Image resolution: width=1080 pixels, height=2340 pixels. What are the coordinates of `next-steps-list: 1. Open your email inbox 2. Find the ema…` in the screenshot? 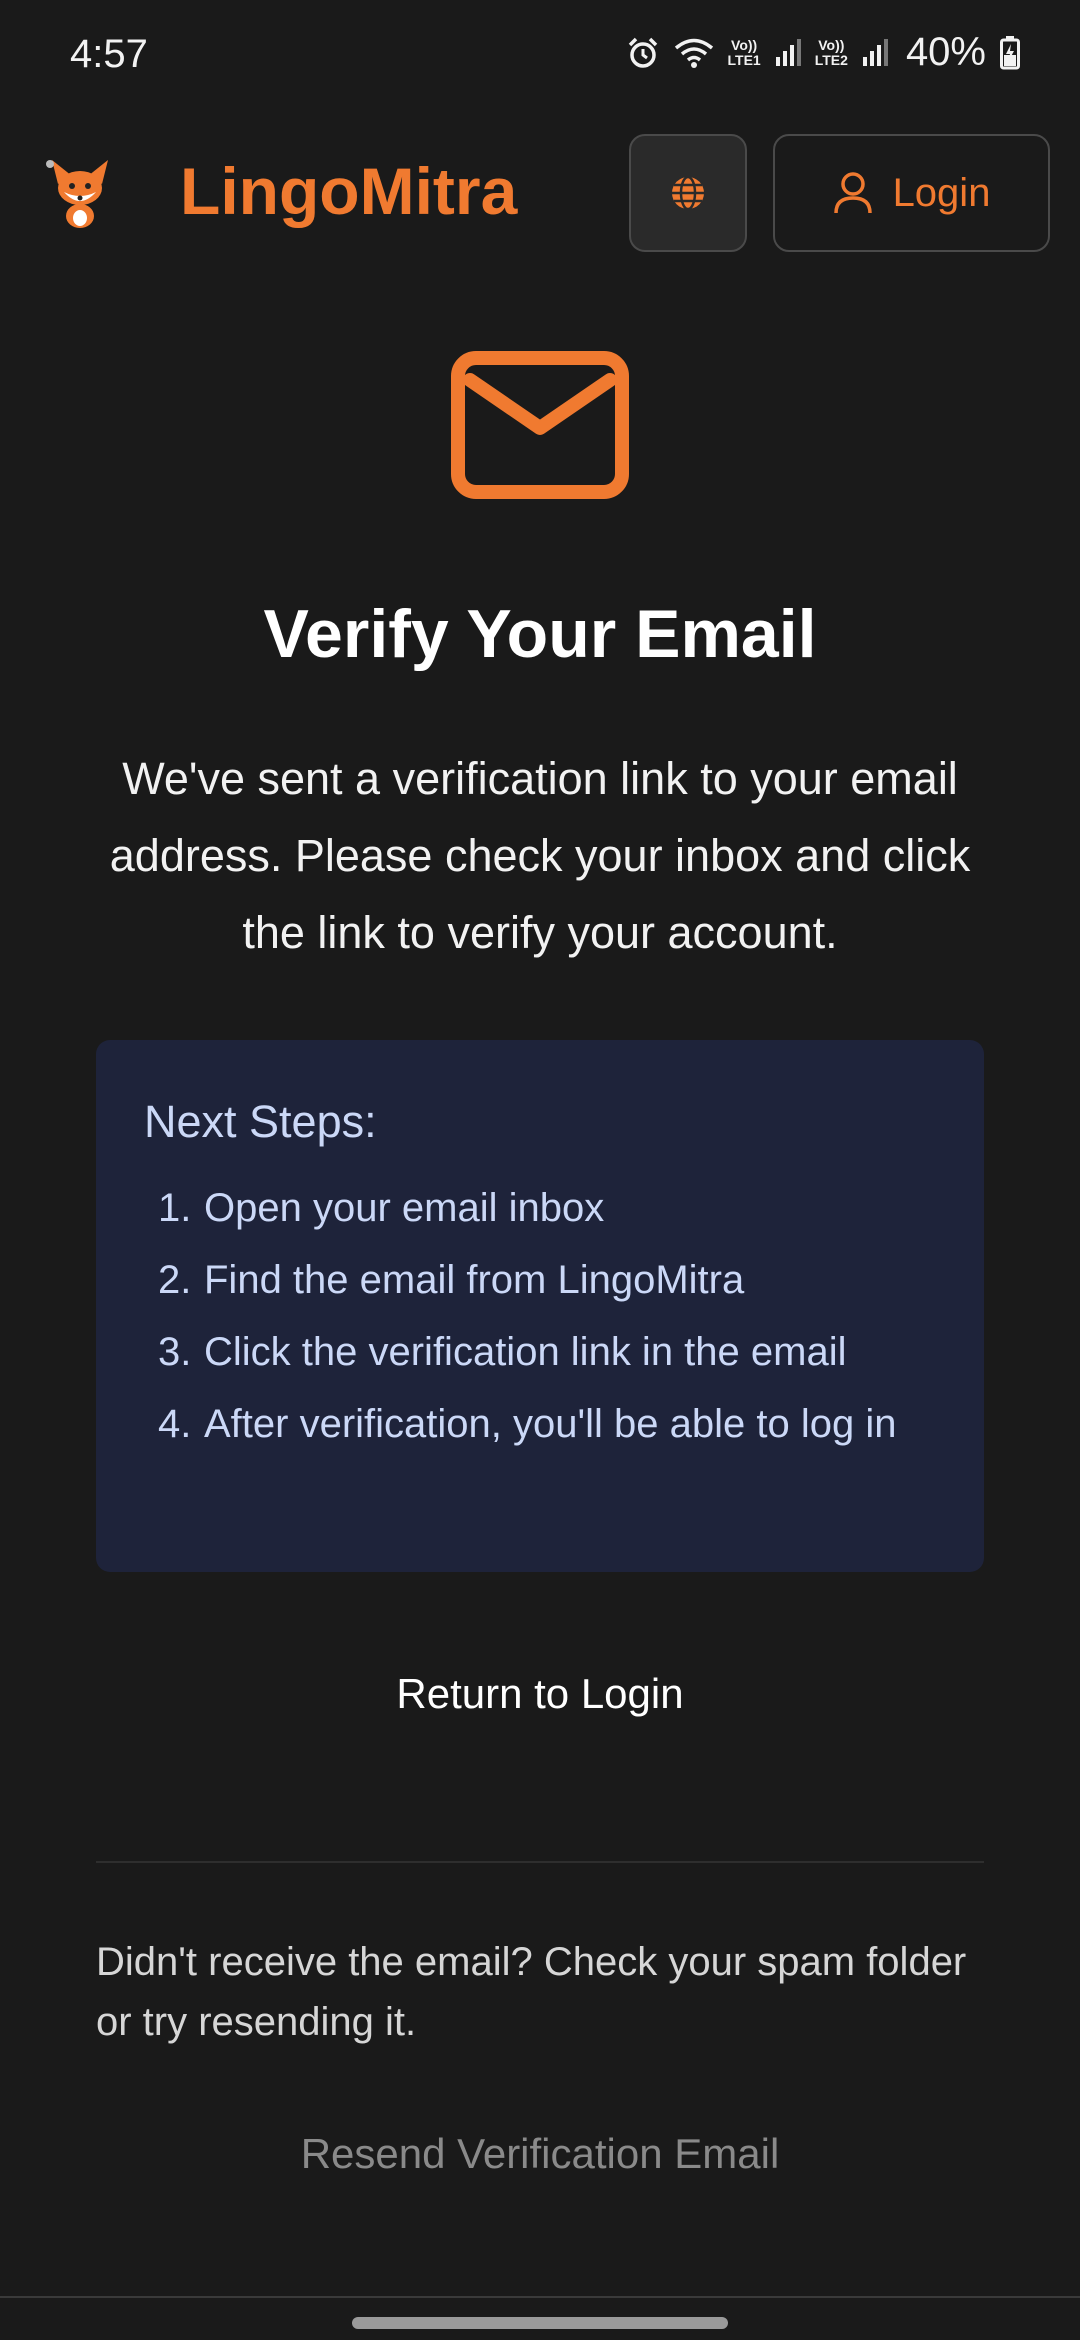 It's located at (540, 1316).